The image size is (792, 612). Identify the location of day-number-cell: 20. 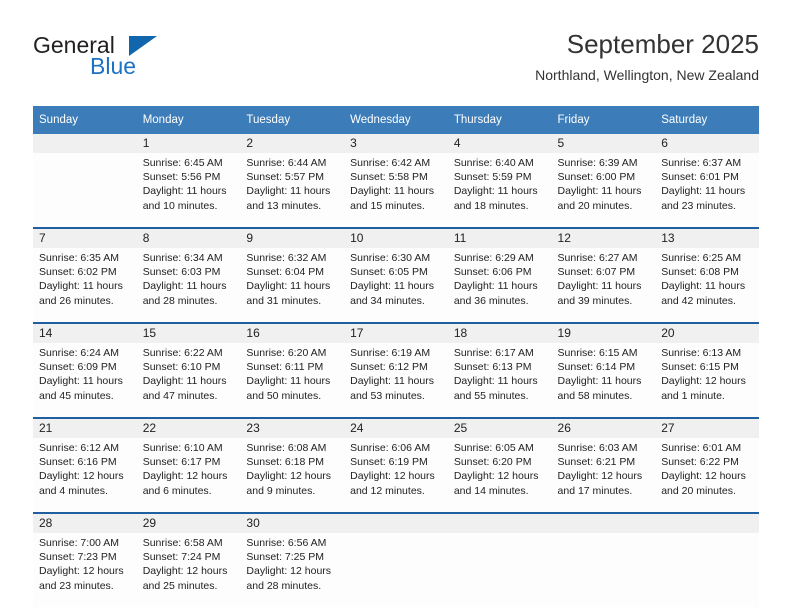
(707, 333).